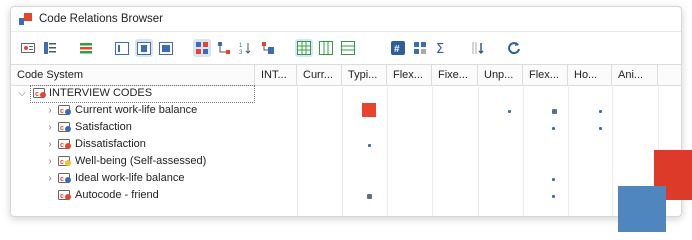 The width and height of the screenshot is (692, 240). What do you see at coordinates (86, 48) in the screenshot?
I see `color-bars-icon` at bounding box center [86, 48].